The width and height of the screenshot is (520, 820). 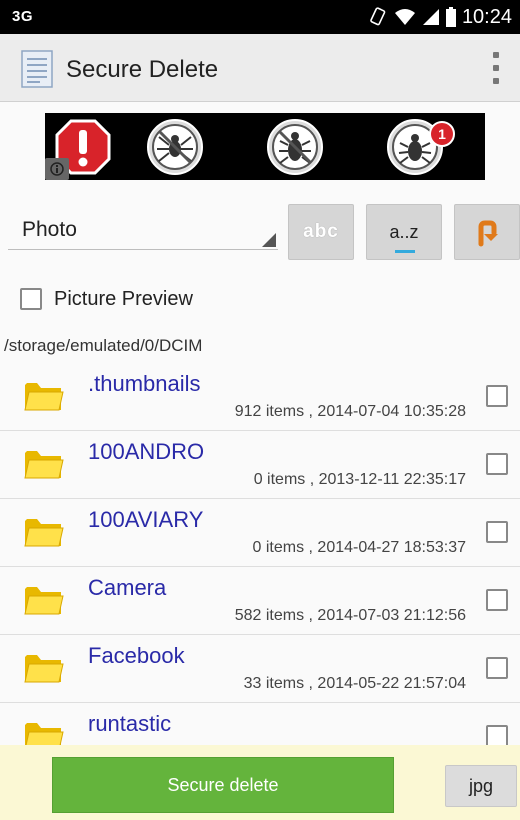 What do you see at coordinates (404, 17) in the screenshot?
I see `wifi-icon` at bounding box center [404, 17].